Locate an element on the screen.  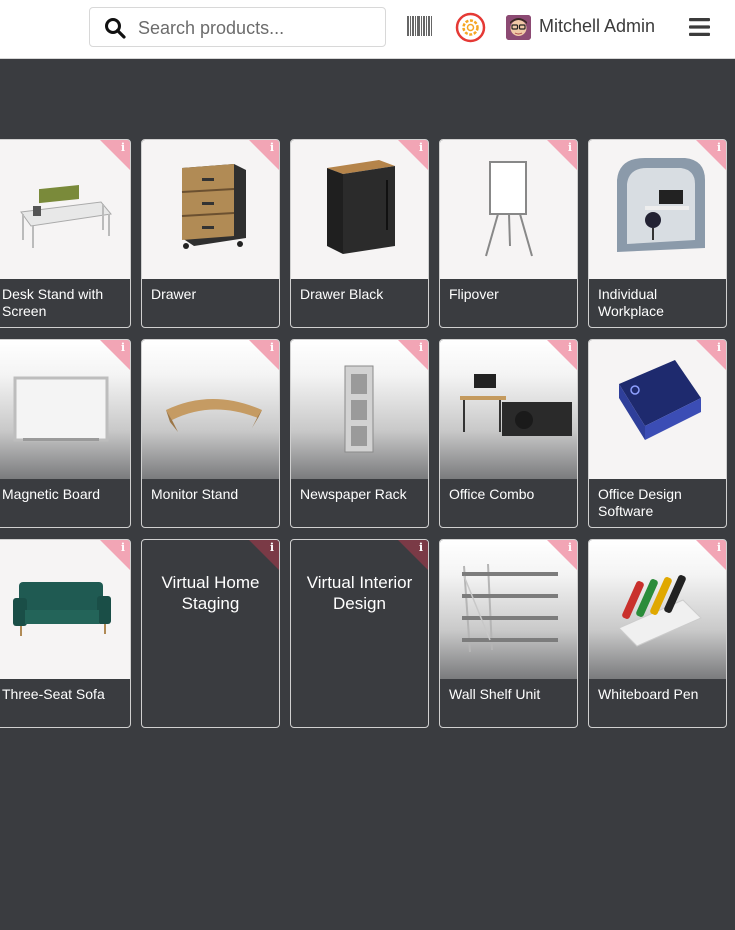
product-name: Monitor Stand is located at coordinates (195, 494).